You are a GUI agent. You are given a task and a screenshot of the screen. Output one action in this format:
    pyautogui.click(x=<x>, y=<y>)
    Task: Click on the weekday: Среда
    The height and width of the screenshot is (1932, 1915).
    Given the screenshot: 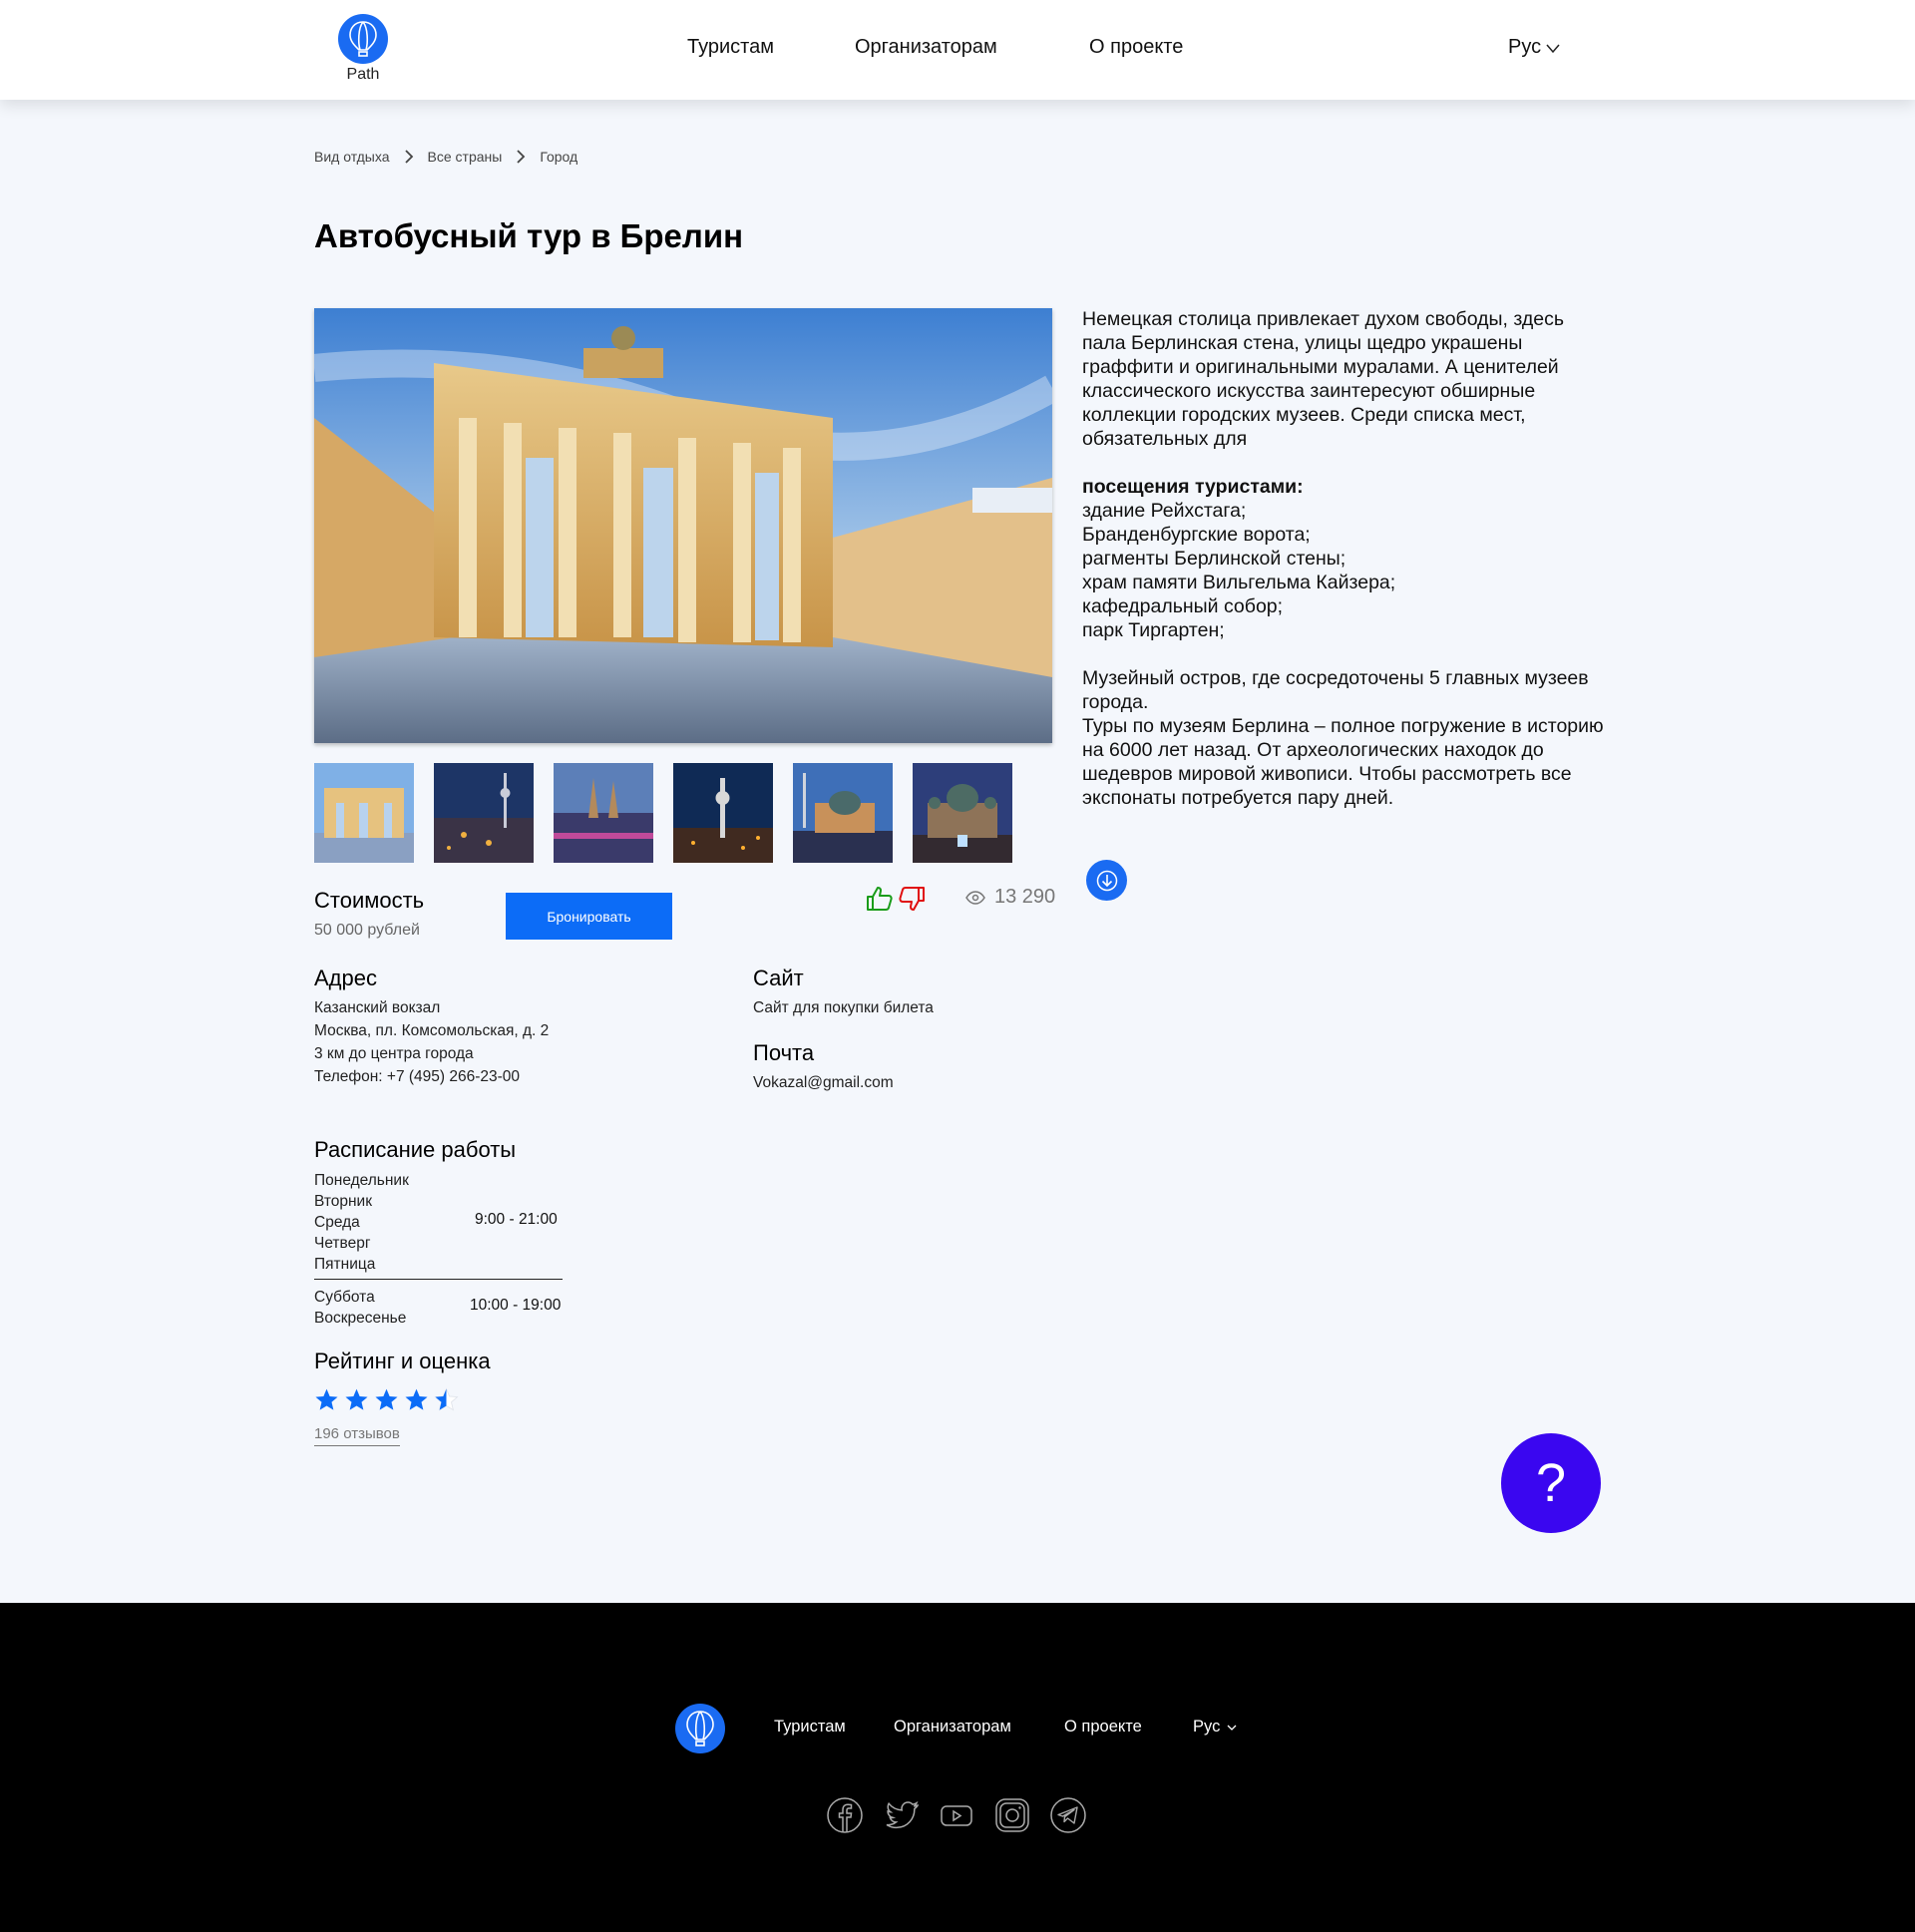 What is the action you would take?
    pyautogui.click(x=337, y=1222)
    